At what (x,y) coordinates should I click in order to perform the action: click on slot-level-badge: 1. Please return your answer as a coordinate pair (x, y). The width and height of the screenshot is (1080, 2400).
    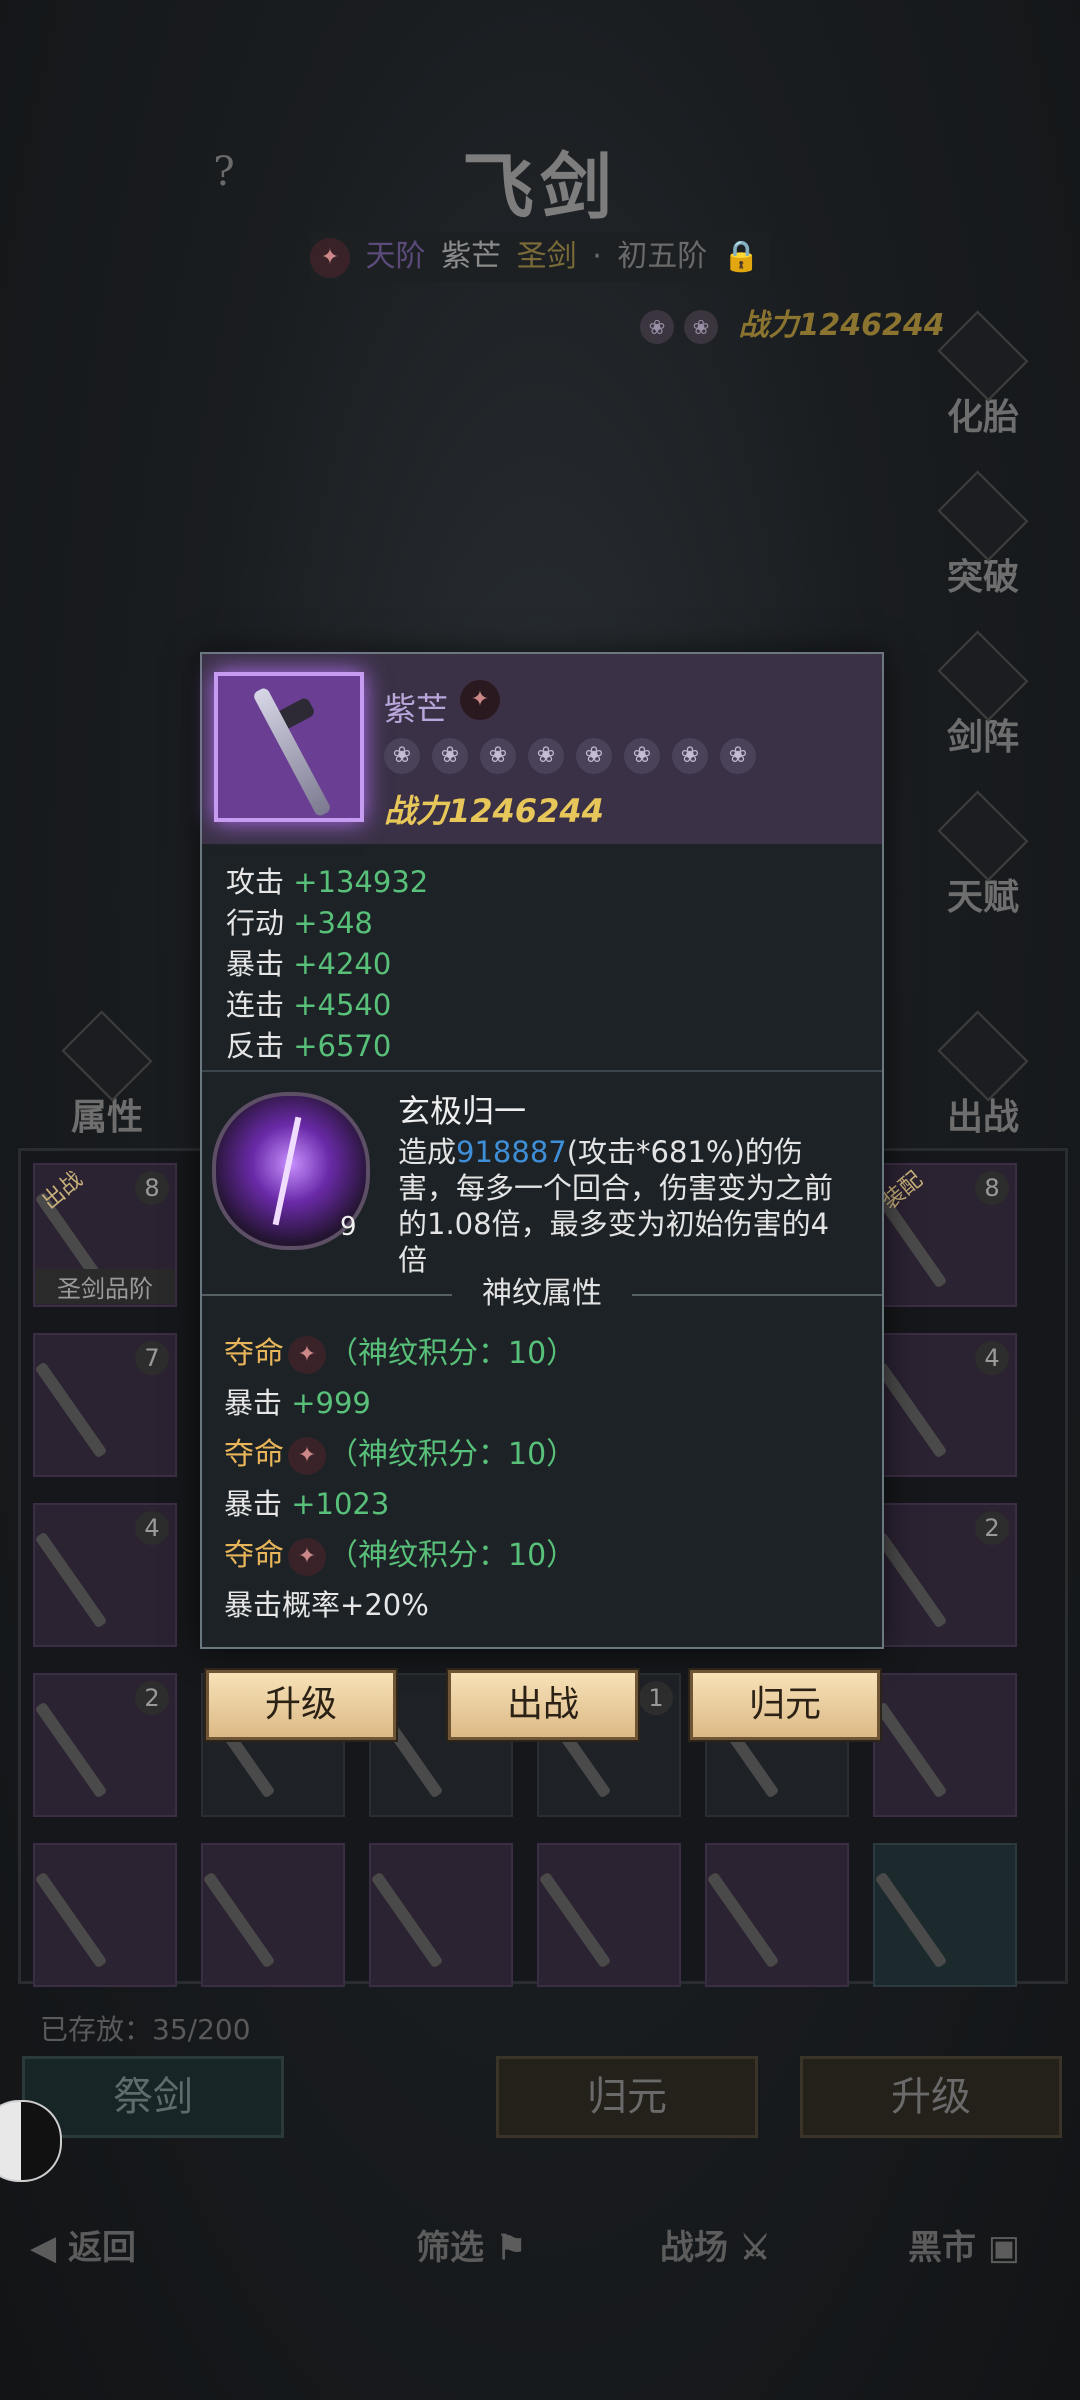
    Looking at the image, I should click on (656, 1698).